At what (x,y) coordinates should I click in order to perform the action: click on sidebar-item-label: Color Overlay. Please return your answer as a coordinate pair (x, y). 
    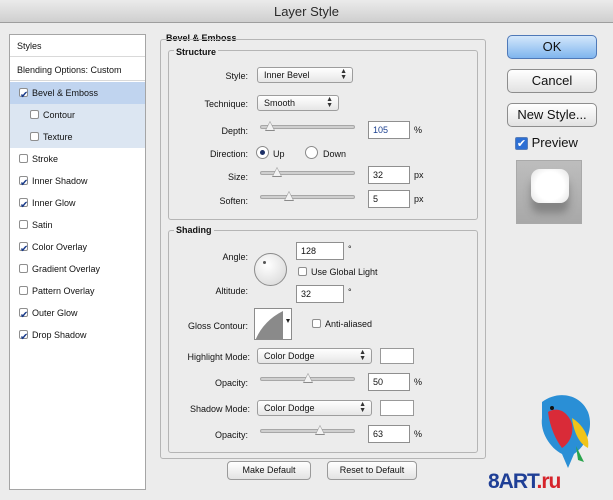
    Looking at the image, I should click on (60, 247).